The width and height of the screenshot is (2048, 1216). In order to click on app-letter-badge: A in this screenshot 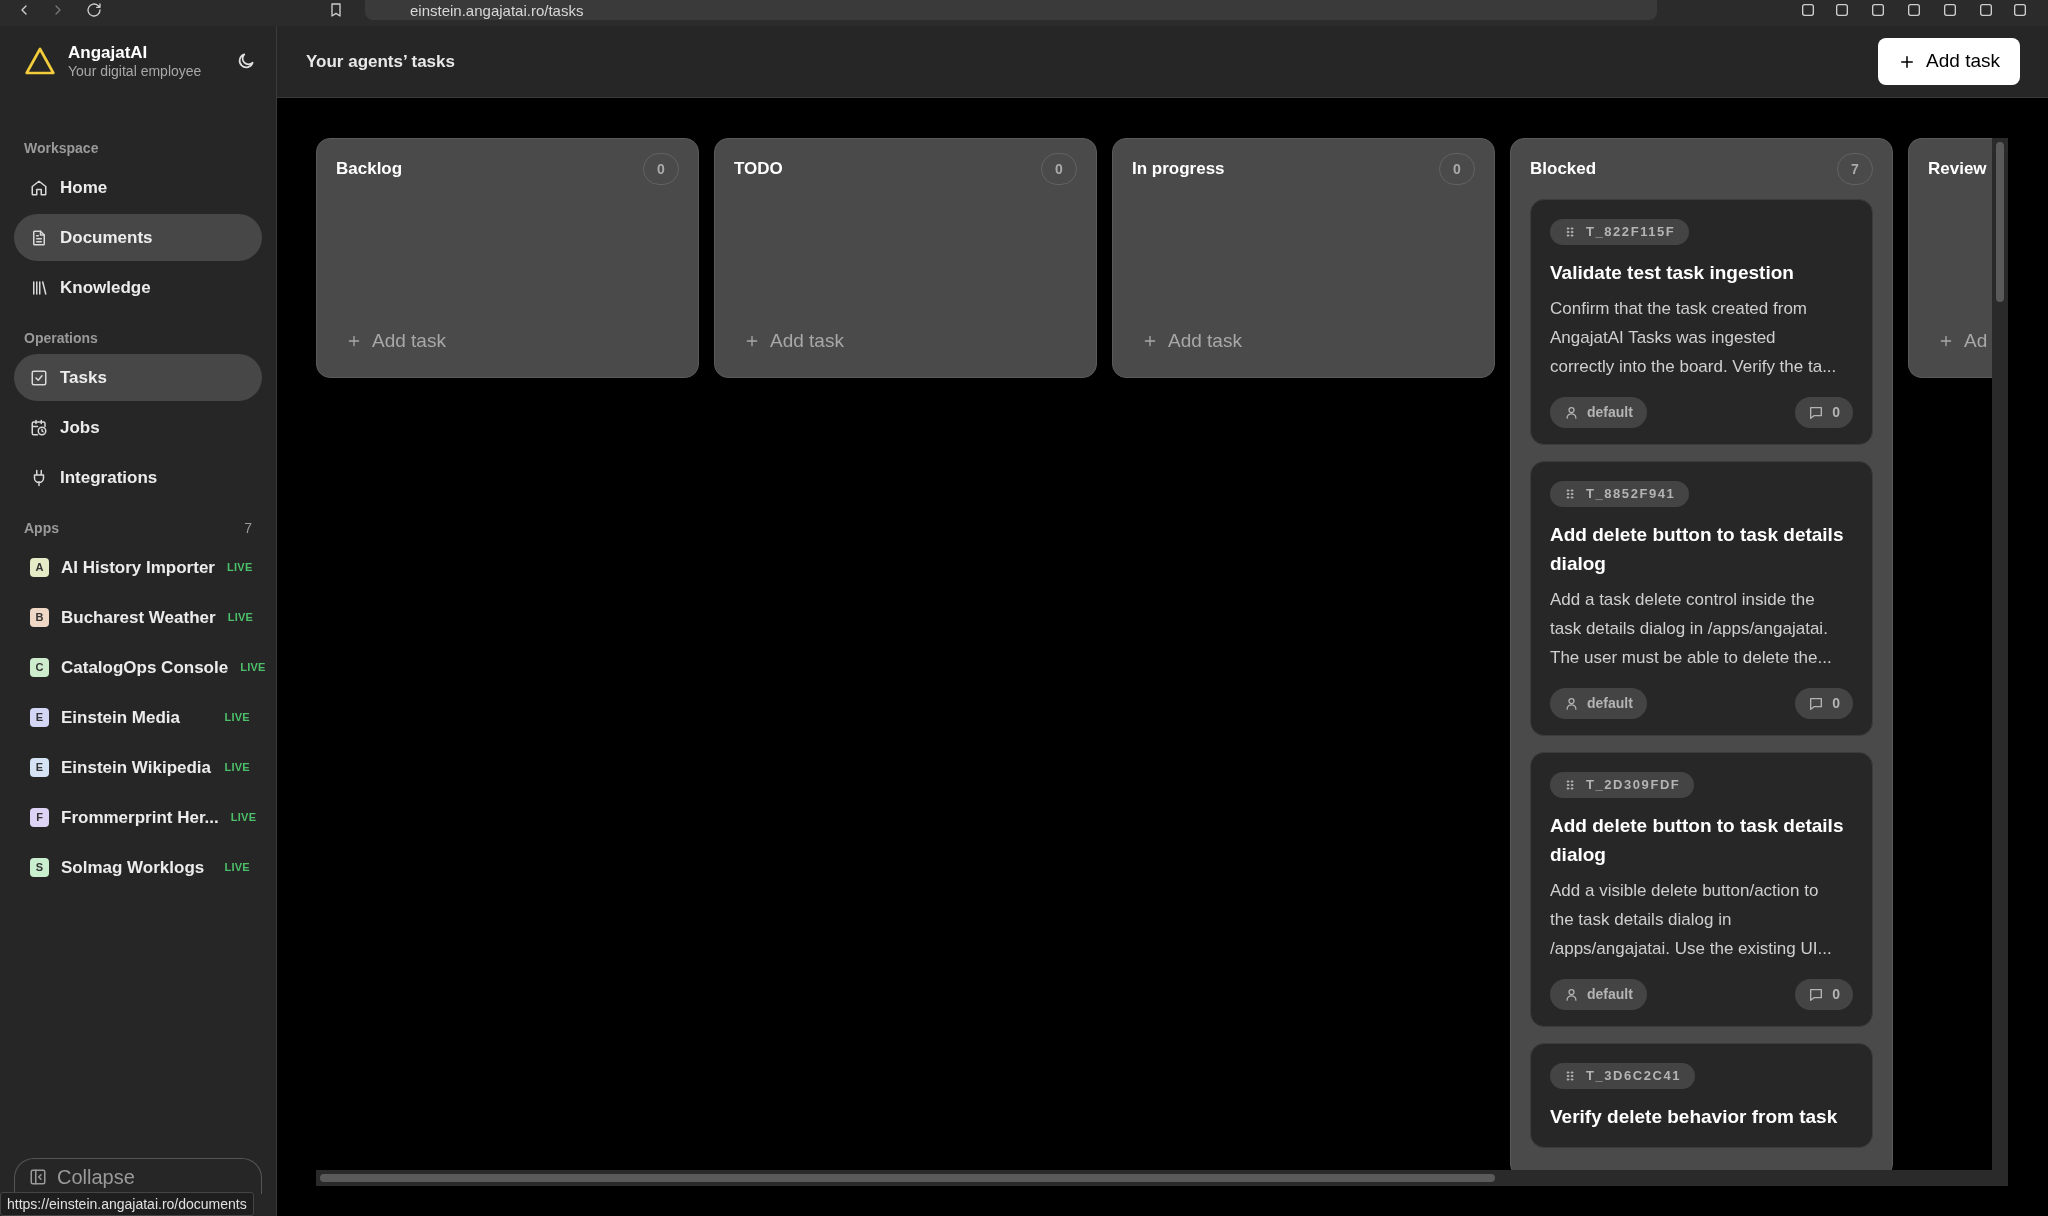, I will do `click(39, 567)`.